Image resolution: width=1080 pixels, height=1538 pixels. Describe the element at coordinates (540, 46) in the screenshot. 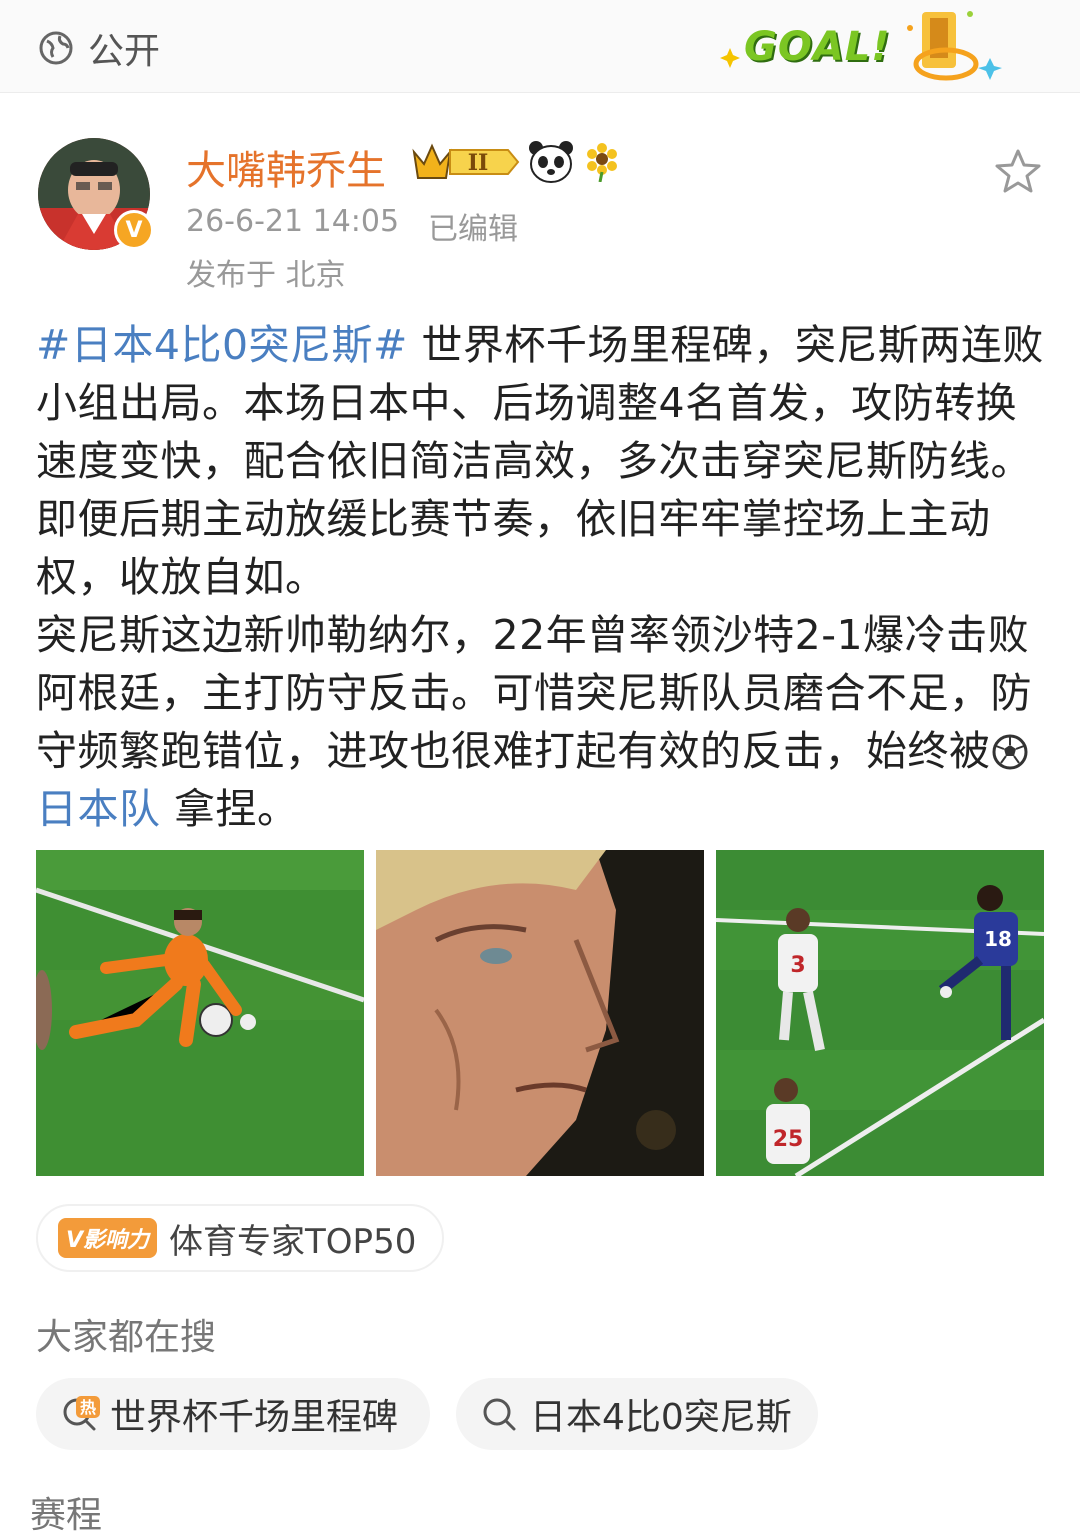

I see `top-bar: 公开 GOAL!` at that location.